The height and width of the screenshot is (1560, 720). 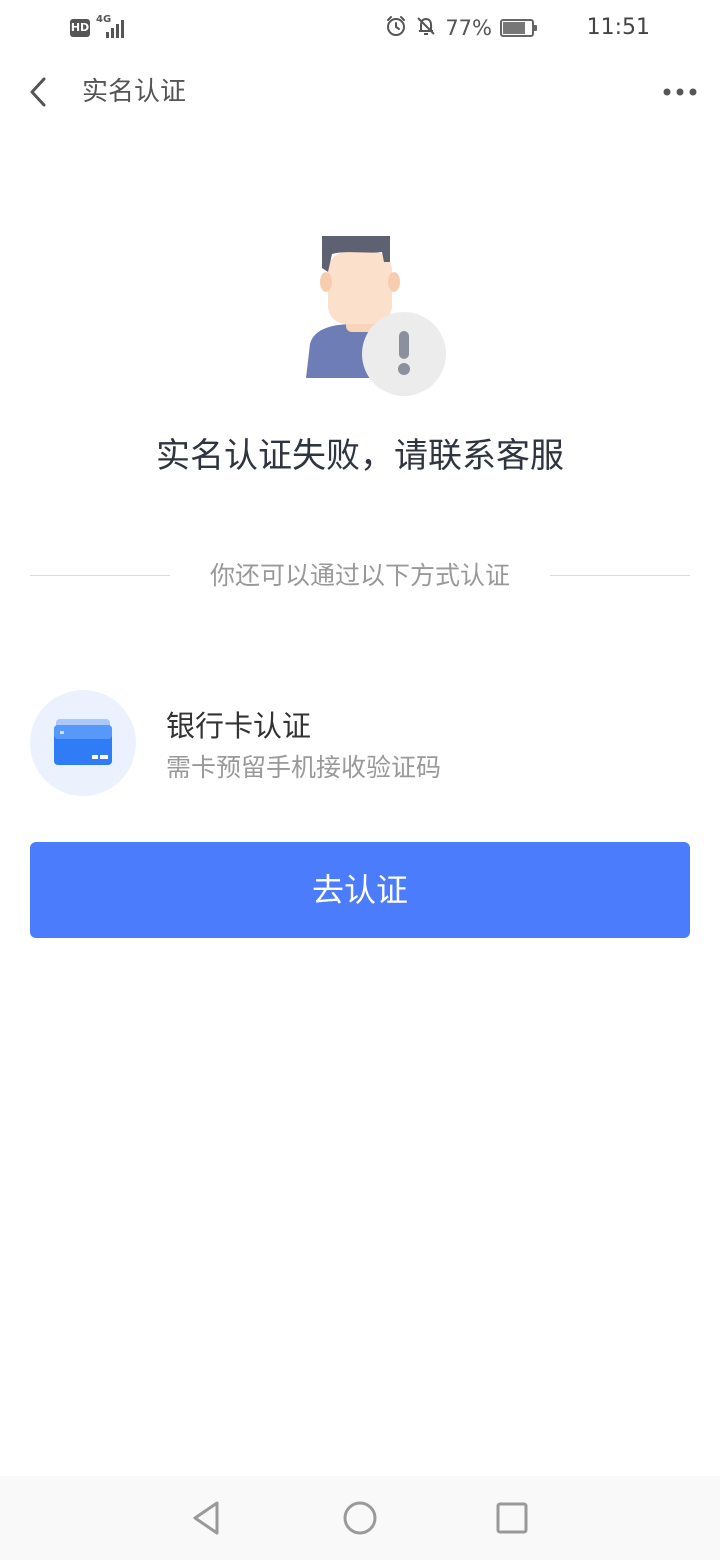 I want to click on nav-recents-icon, so click(x=512, y=1518).